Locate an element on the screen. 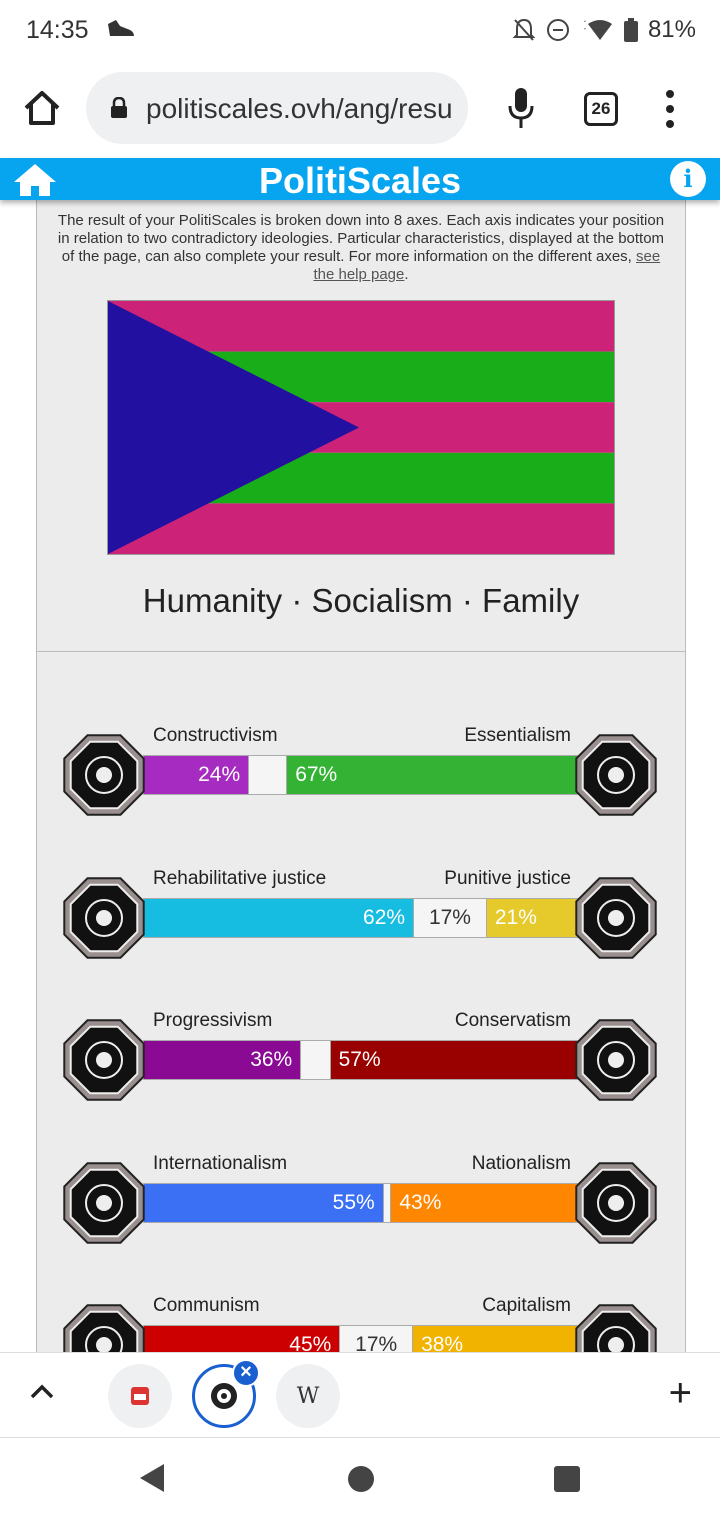 This screenshot has width=720, height=1520. axis-right-value: 43% is located at coordinates (484, 1202).